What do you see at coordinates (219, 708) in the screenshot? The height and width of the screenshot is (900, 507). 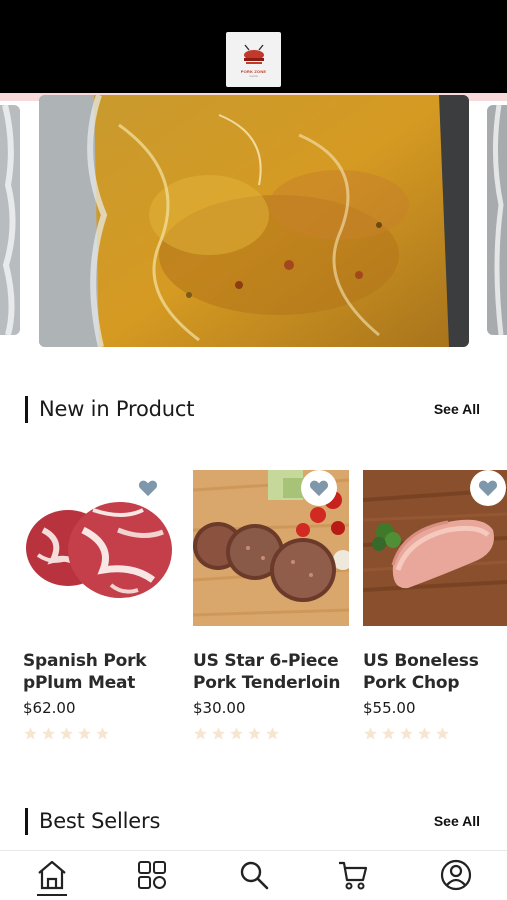 I see `product-price: $30.00` at bounding box center [219, 708].